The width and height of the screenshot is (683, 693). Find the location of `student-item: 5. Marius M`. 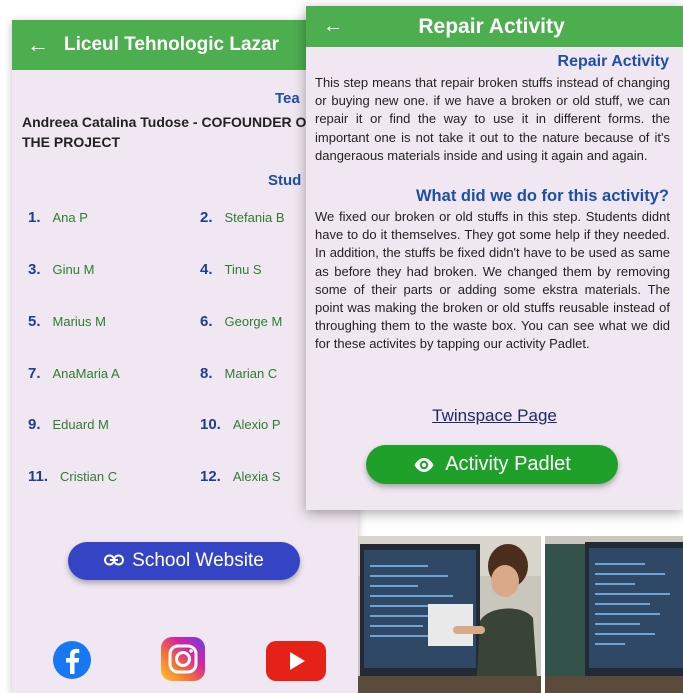

student-item: 5. Marius M is located at coordinates (67, 321).